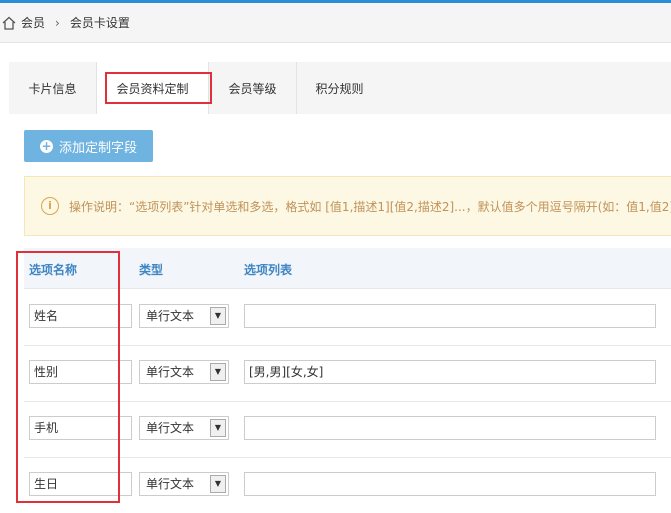 This screenshot has height=513, width=671. What do you see at coordinates (53, 88) in the screenshot?
I see `tab-card-info: 卡片信息` at bounding box center [53, 88].